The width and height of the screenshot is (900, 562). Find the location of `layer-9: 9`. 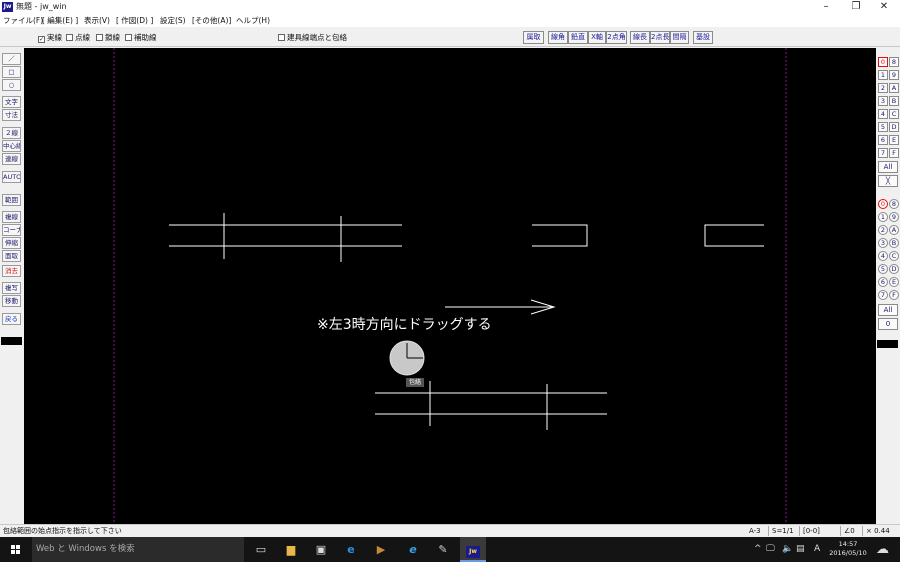

layer-9: 9 is located at coordinates (894, 217).